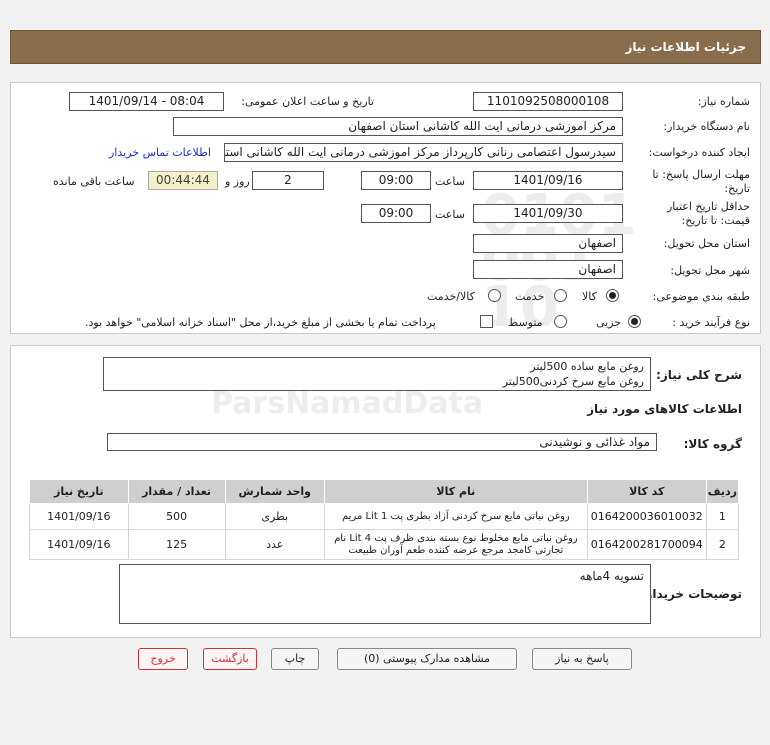  I want to click on goods-group-label: گروه کالا:, so click(712, 444).